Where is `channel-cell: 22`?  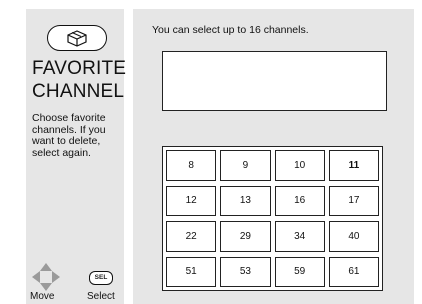 channel-cell: 22 is located at coordinates (191, 236).